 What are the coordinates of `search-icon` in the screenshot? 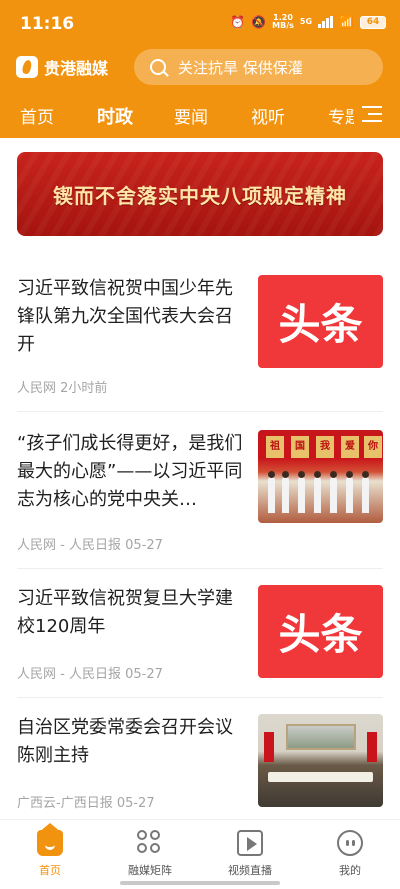 It's located at (158, 67).